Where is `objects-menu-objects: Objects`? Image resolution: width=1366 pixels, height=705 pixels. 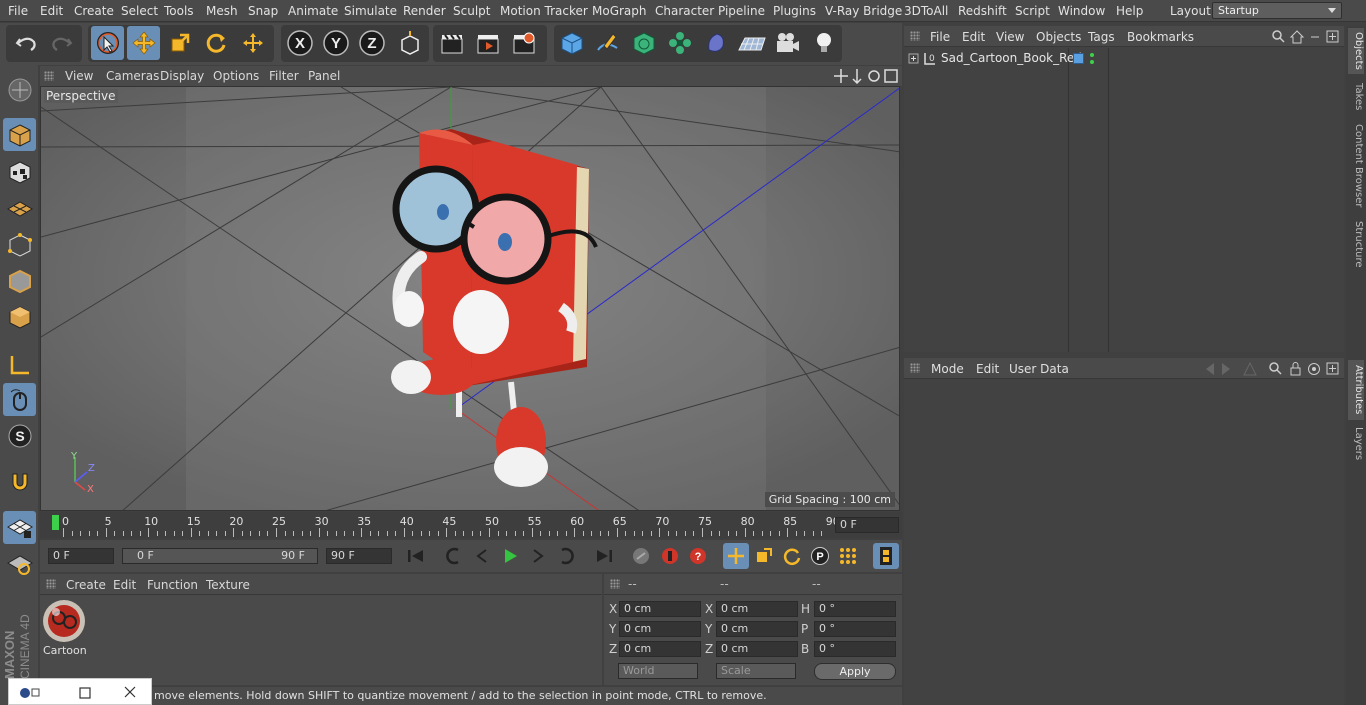 objects-menu-objects: Objects is located at coordinates (1058, 37).